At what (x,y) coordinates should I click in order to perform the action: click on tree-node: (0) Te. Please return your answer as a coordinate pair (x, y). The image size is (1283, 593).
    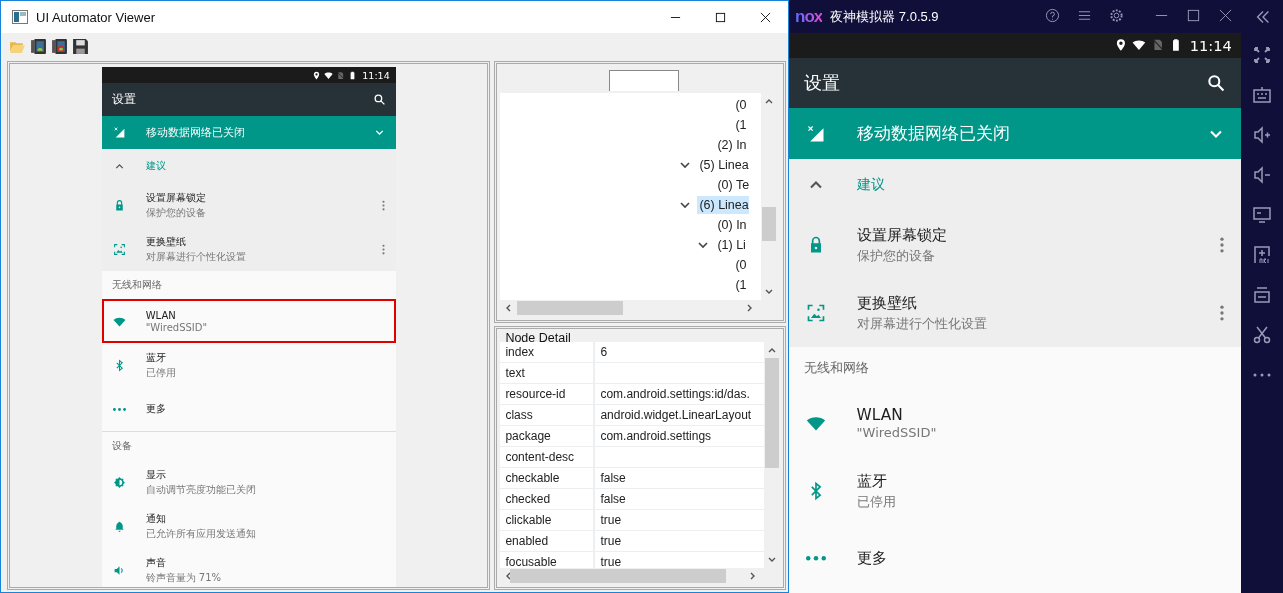
    Looking at the image, I should click on (732, 185).